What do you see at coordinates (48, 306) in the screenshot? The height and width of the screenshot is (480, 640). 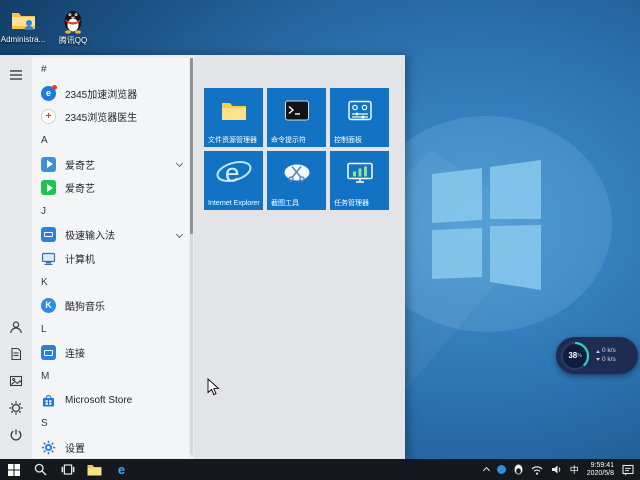 I see `kugou-music-icon: K` at bounding box center [48, 306].